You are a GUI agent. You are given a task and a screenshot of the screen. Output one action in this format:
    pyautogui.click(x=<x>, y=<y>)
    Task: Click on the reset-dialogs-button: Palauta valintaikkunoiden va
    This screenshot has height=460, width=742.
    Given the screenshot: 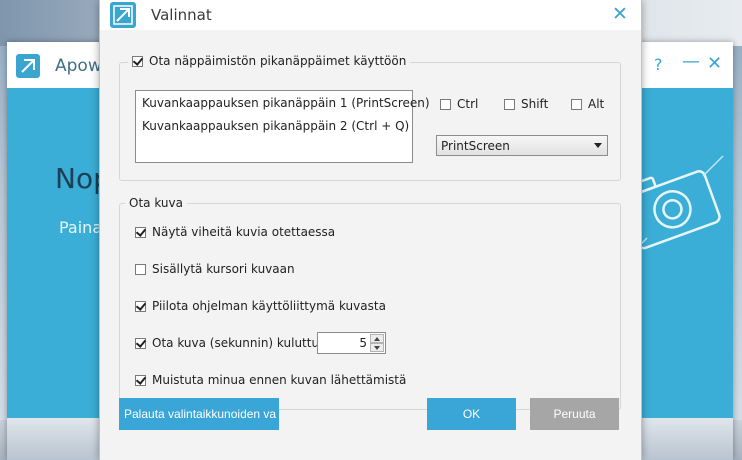 What is the action you would take?
    pyautogui.click(x=199, y=414)
    